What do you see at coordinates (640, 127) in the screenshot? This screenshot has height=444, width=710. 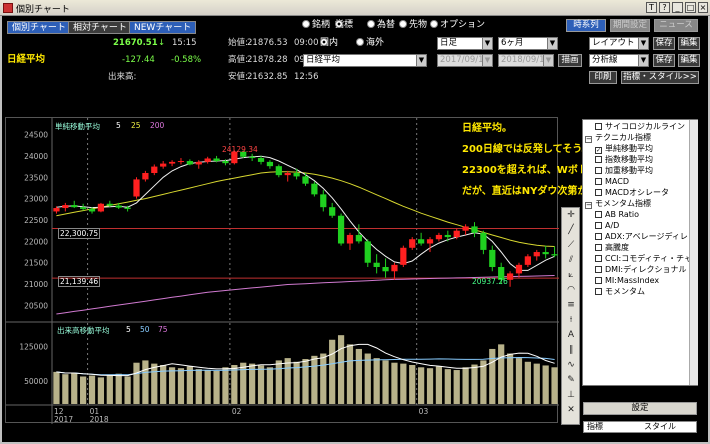 I see `indicator-item: サイコロジカルライン` at bounding box center [640, 127].